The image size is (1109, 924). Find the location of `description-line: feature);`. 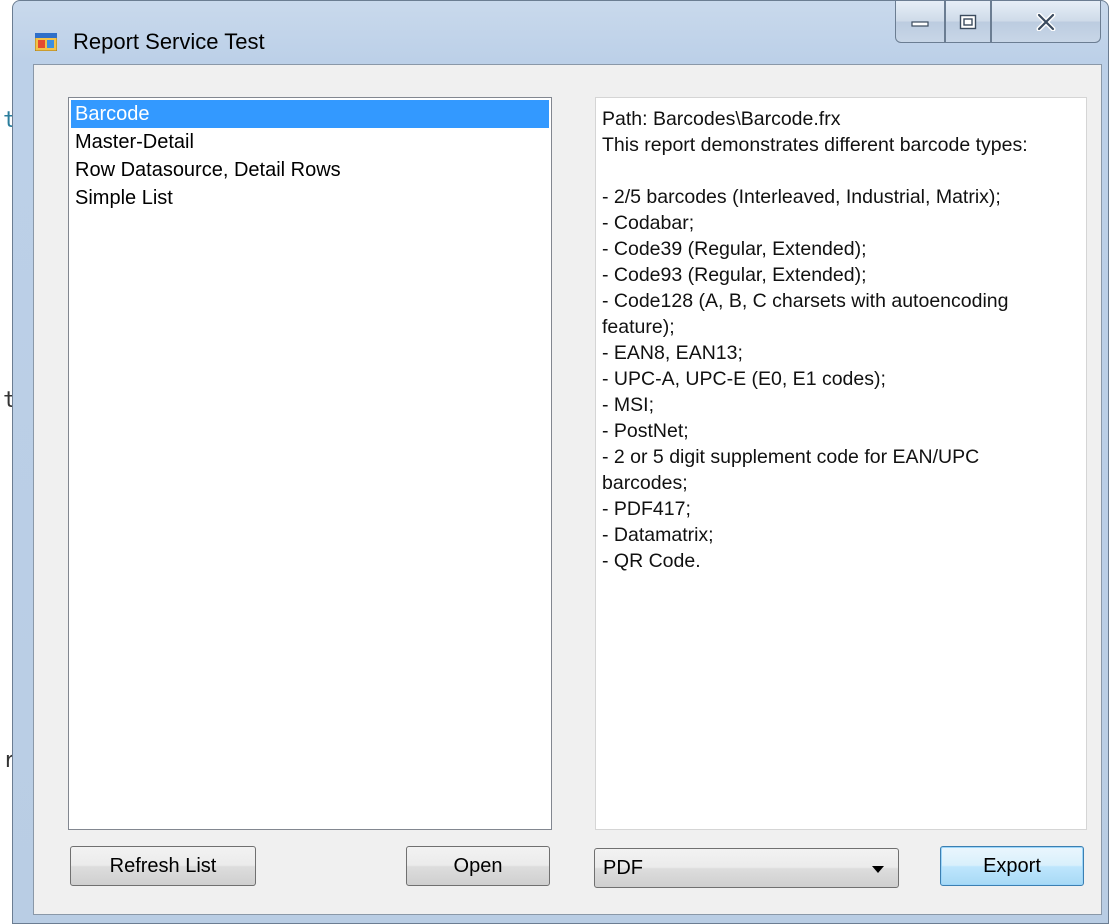

description-line: feature); is located at coordinates (638, 327).